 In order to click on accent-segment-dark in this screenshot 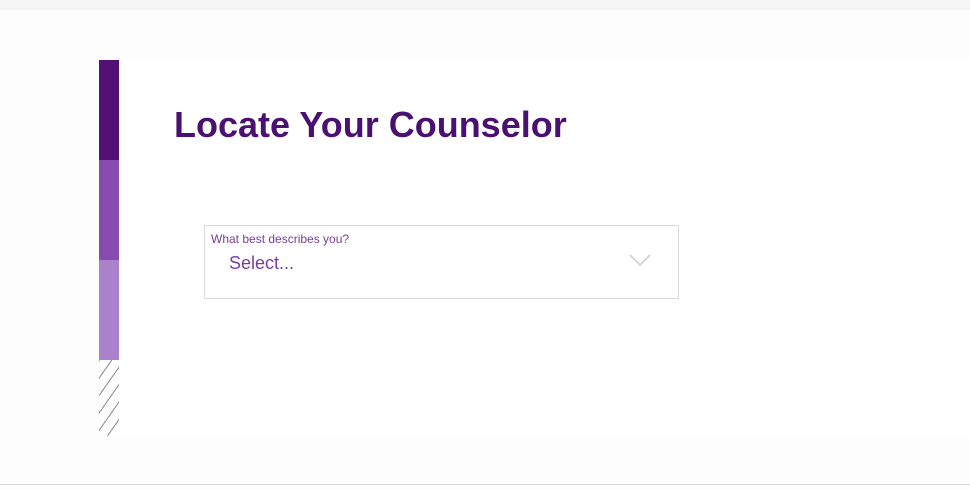, I will do `click(109, 110)`.